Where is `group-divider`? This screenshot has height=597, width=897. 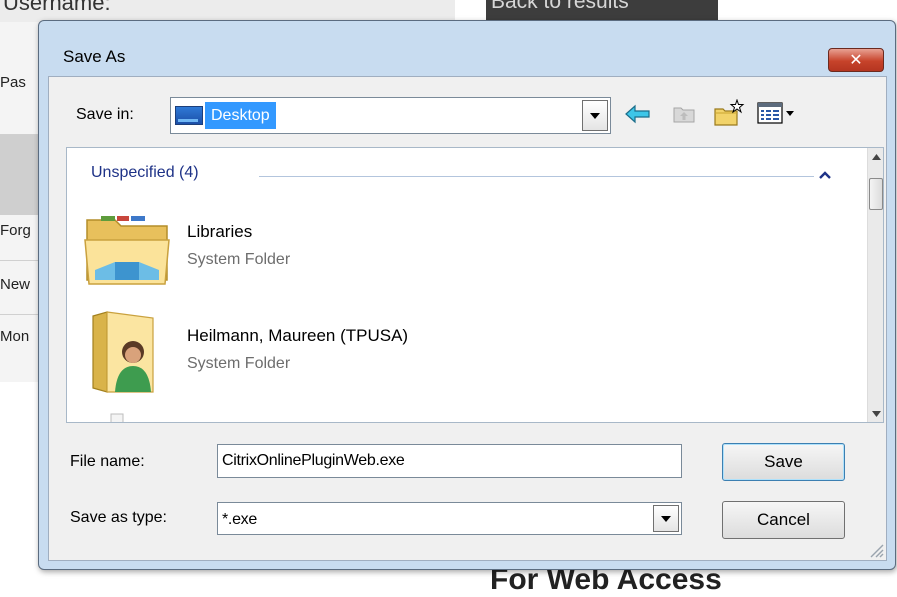
group-divider is located at coordinates (536, 176).